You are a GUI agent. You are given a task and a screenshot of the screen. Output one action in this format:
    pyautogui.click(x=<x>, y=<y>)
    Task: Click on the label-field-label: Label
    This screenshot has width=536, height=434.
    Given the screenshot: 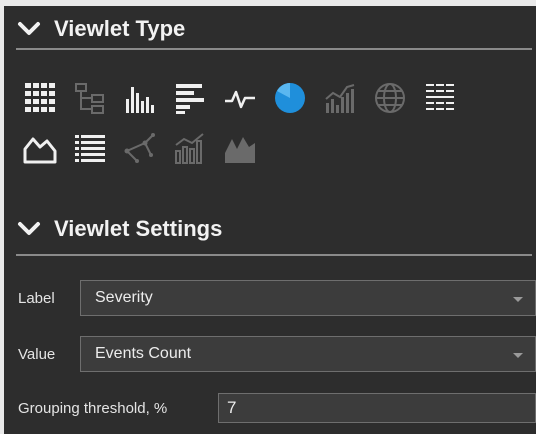 What is the action you would take?
    pyautogui.click(x=36, y=298)
    